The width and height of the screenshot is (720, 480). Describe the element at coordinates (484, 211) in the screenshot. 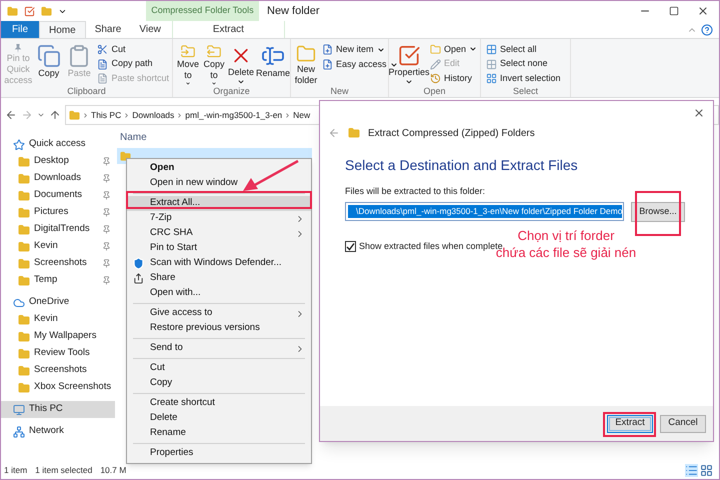

I see `destination-field: \Downloads\pml_-win-mg3500-1_3-en\New folder\Zipped Folder Demo` at that location.